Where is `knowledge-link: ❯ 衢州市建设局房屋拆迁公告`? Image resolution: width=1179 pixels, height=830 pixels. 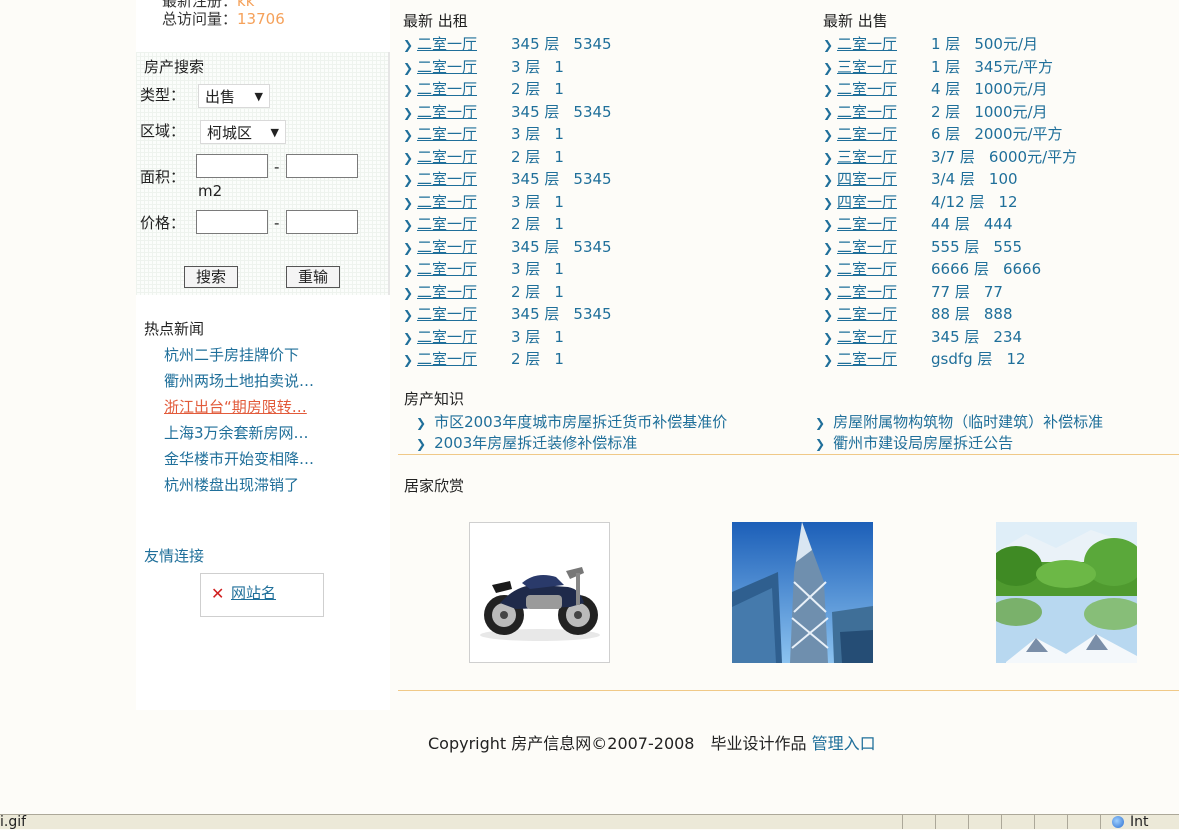
knowledge-link: ❯ 衢州市建设局房屋拆迁公告 is located at coordinates (914, 442).